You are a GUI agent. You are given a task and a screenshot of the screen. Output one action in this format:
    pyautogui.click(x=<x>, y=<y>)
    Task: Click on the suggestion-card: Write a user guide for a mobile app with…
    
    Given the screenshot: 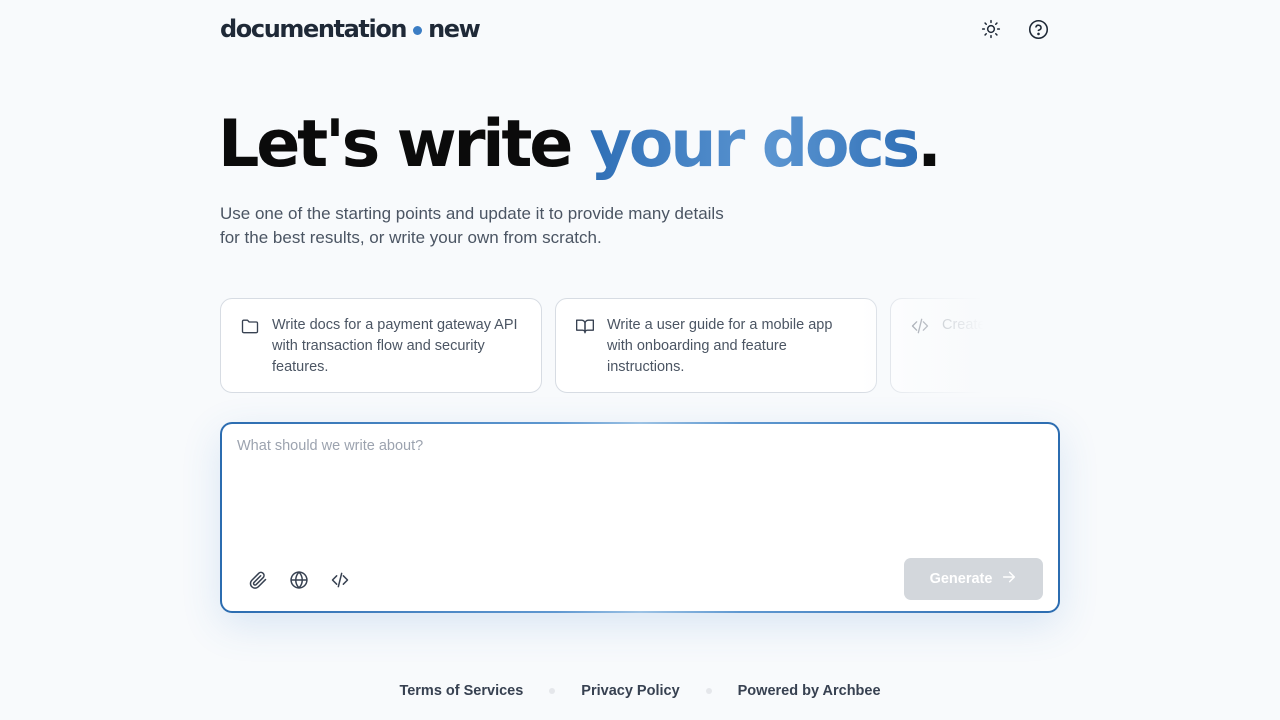 What is the action you would take?
    pyautogui.click(x=716, y=345)
    